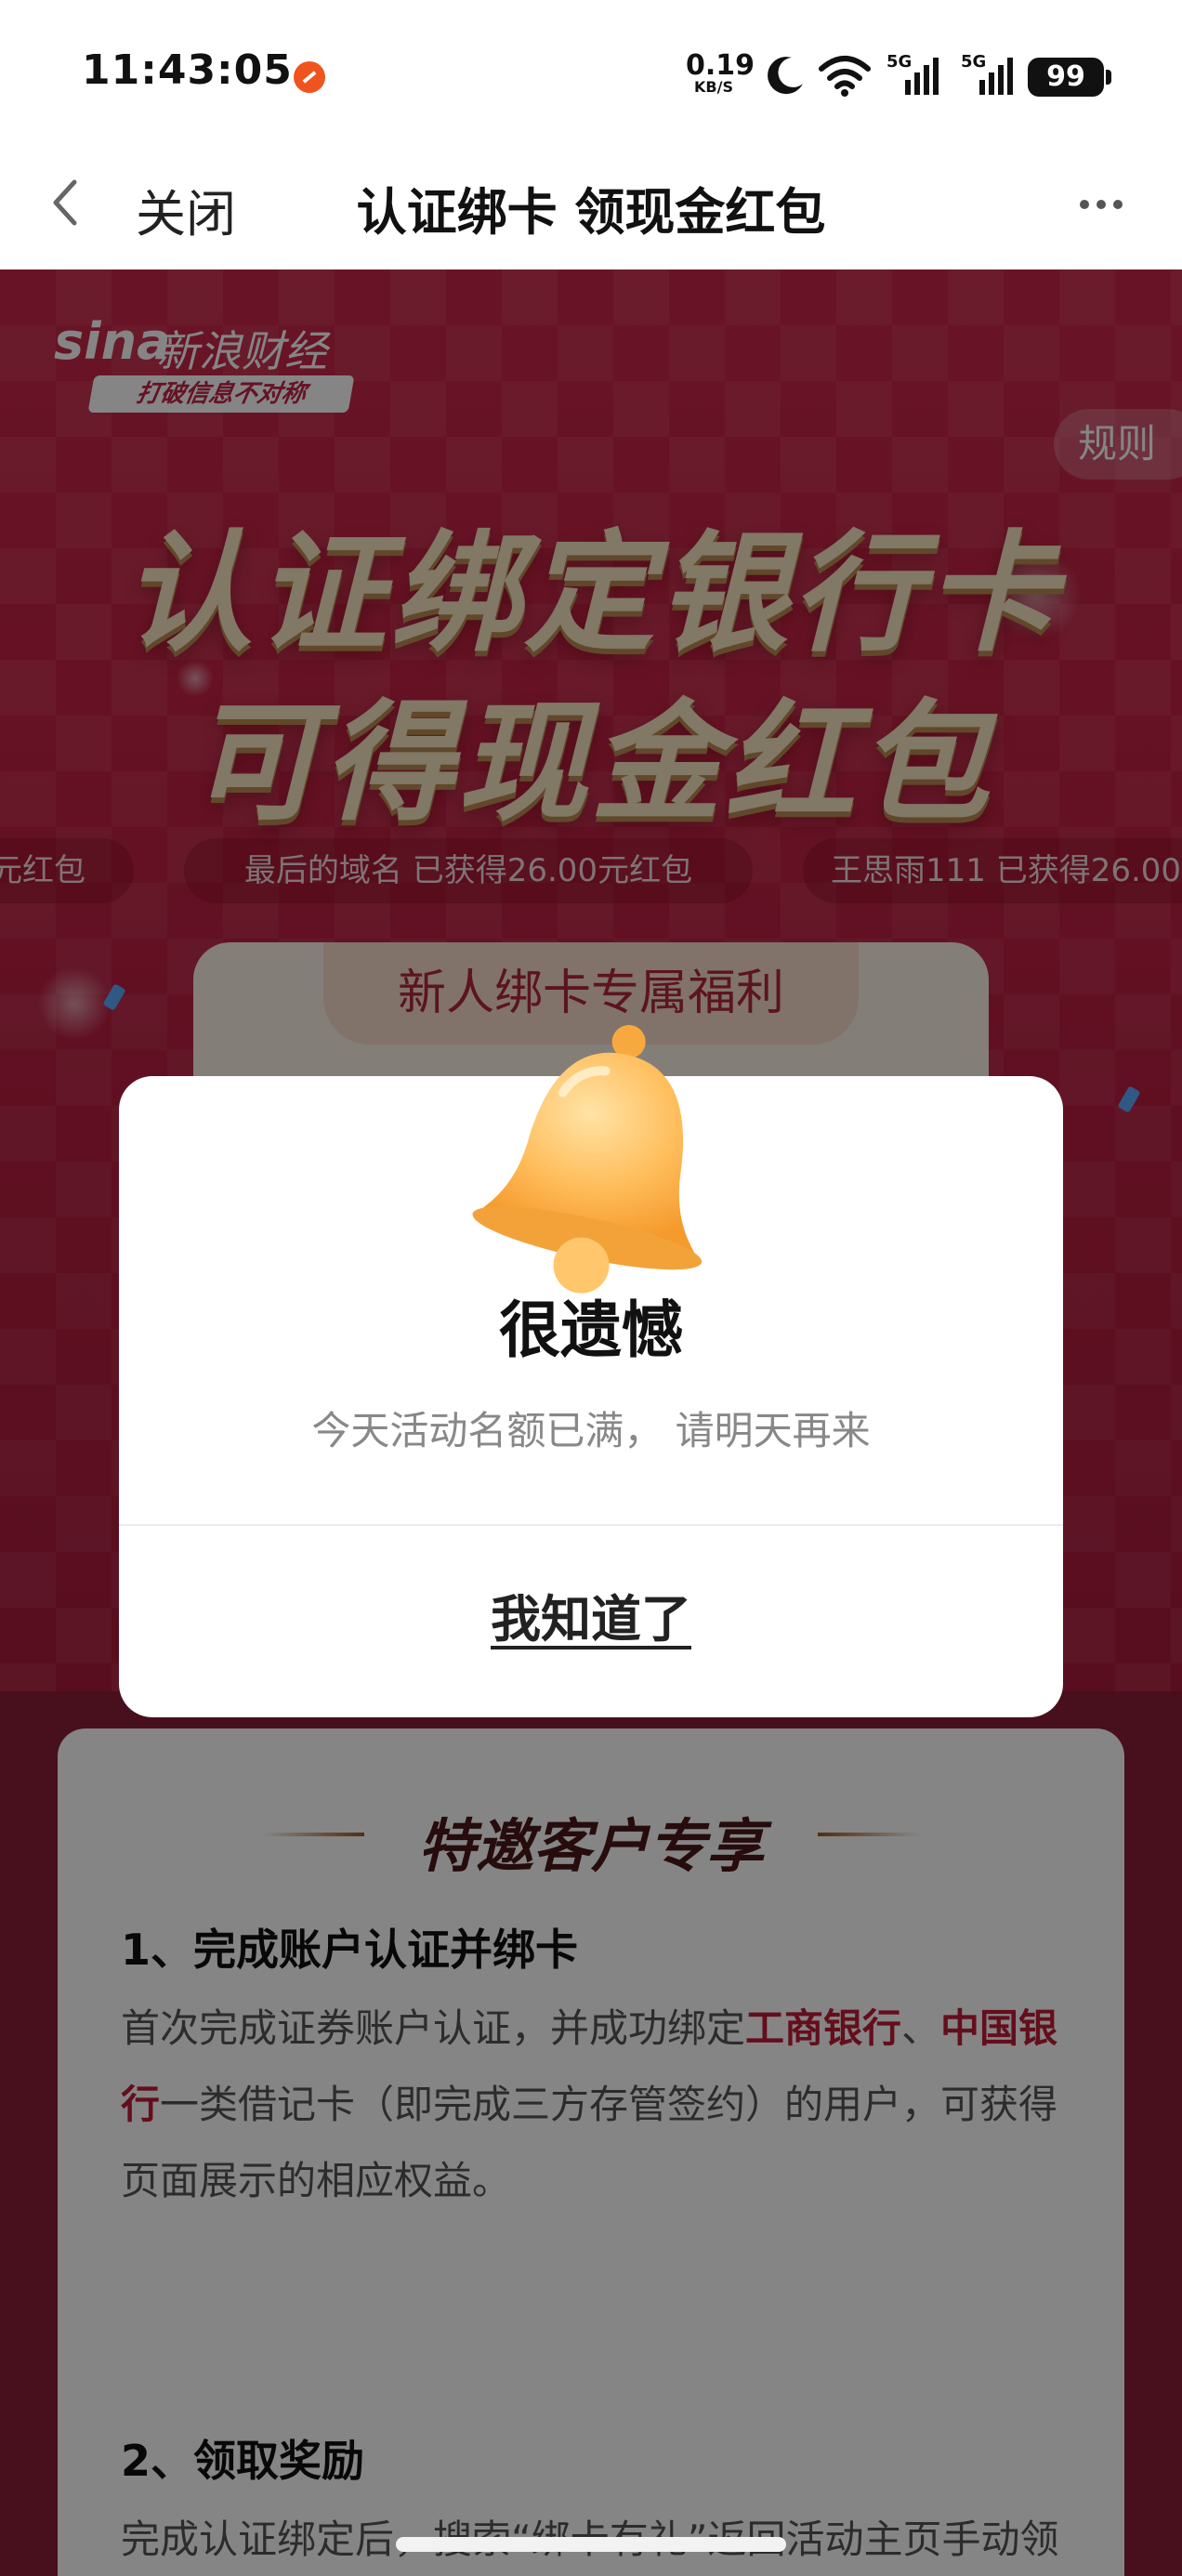  What do you see at coordinates (591, 1614) in the screenshot?
I see `acknowledge-button: 我知道了` at bounding box center [591, 1614].